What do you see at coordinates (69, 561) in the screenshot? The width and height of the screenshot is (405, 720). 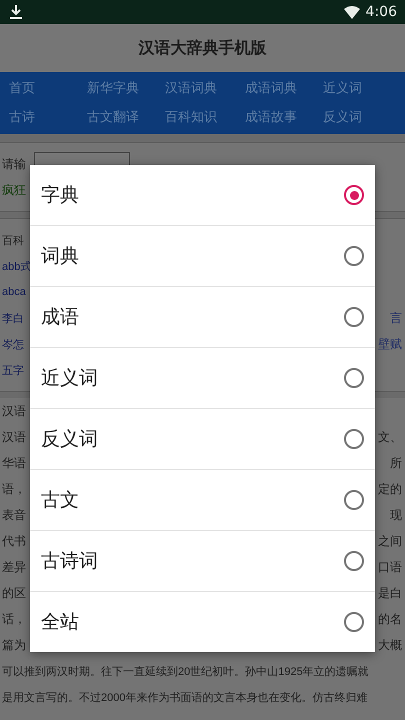 I see `option-label: 古诗词` at bounding box center [69, 561].